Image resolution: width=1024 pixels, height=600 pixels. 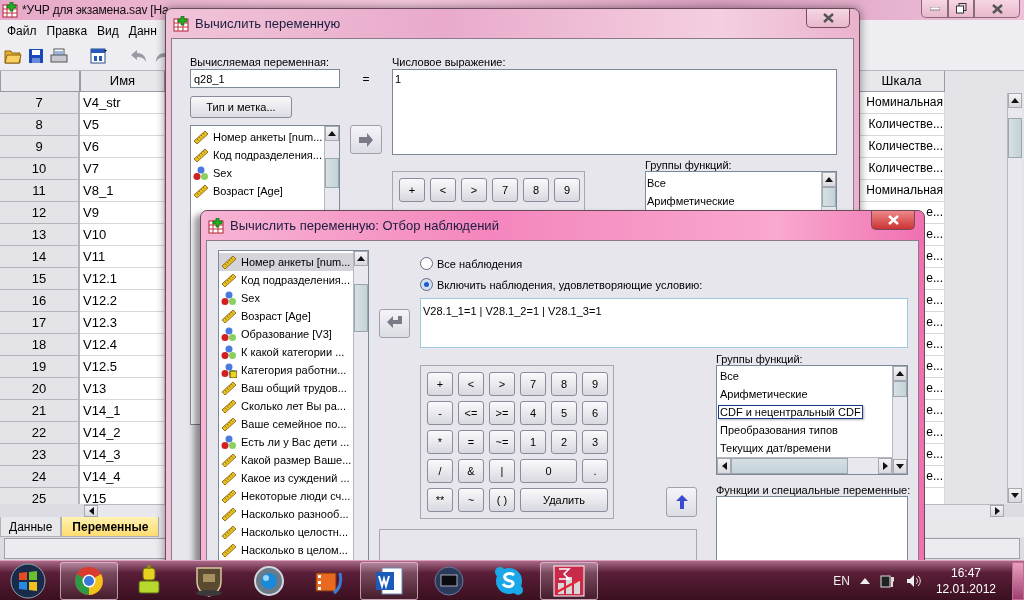 I want to click on keypad-button: <=, so click(x=471, y=413).